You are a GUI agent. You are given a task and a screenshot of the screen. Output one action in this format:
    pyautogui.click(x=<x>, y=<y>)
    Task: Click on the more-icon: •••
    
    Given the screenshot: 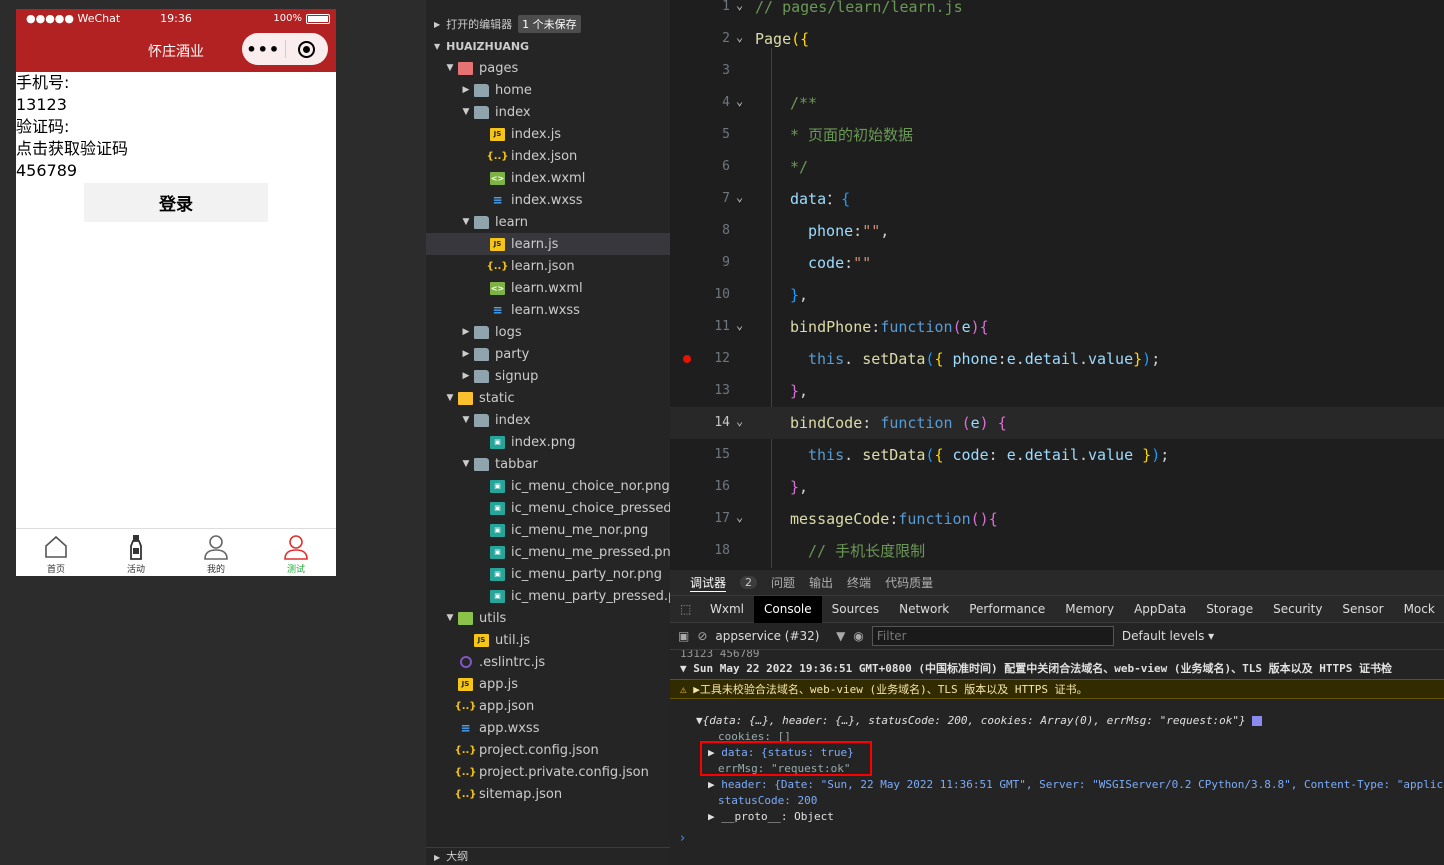 What is the action you would take?
    pyautogui.click(x=263, y=49)
    